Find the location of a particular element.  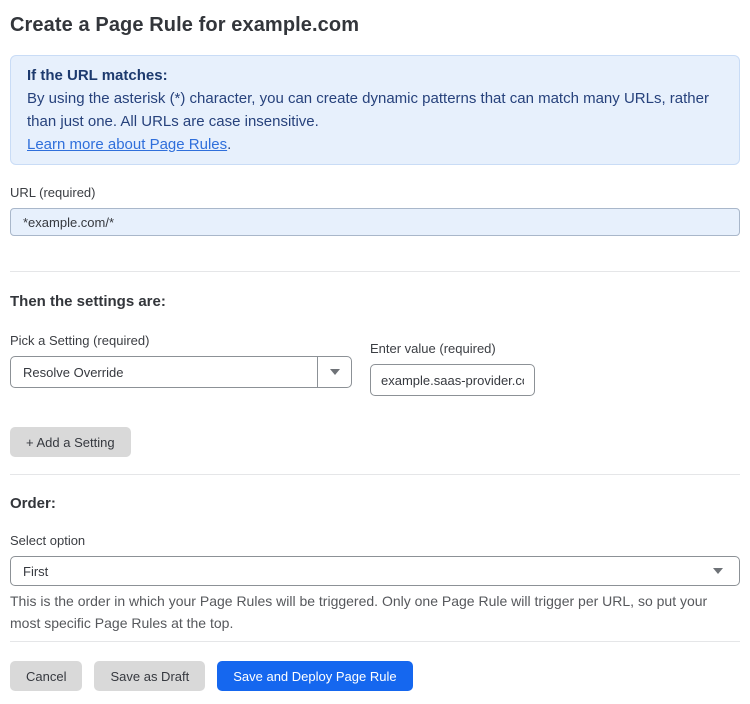

page-title: Create a Page Rule for example.com is located at coordinates (185, 25).